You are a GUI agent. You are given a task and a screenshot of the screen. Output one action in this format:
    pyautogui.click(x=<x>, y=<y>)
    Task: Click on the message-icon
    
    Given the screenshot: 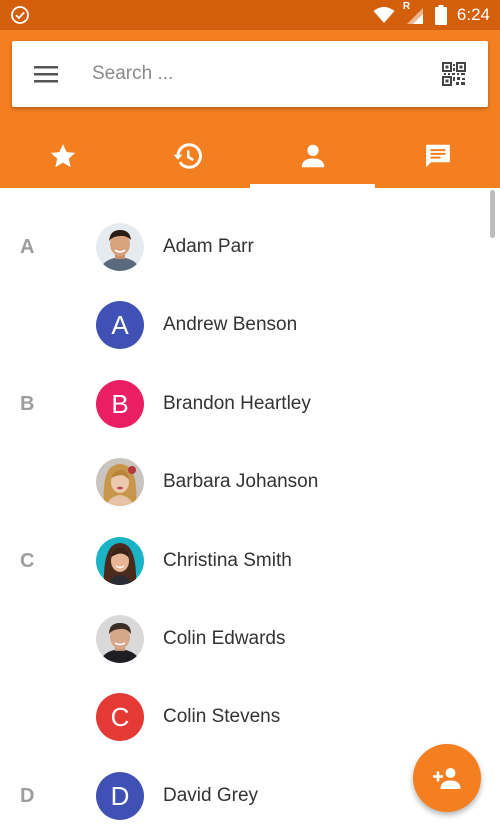 What is the action you would take?
    pyautogui.click(x=437, y=155)
    